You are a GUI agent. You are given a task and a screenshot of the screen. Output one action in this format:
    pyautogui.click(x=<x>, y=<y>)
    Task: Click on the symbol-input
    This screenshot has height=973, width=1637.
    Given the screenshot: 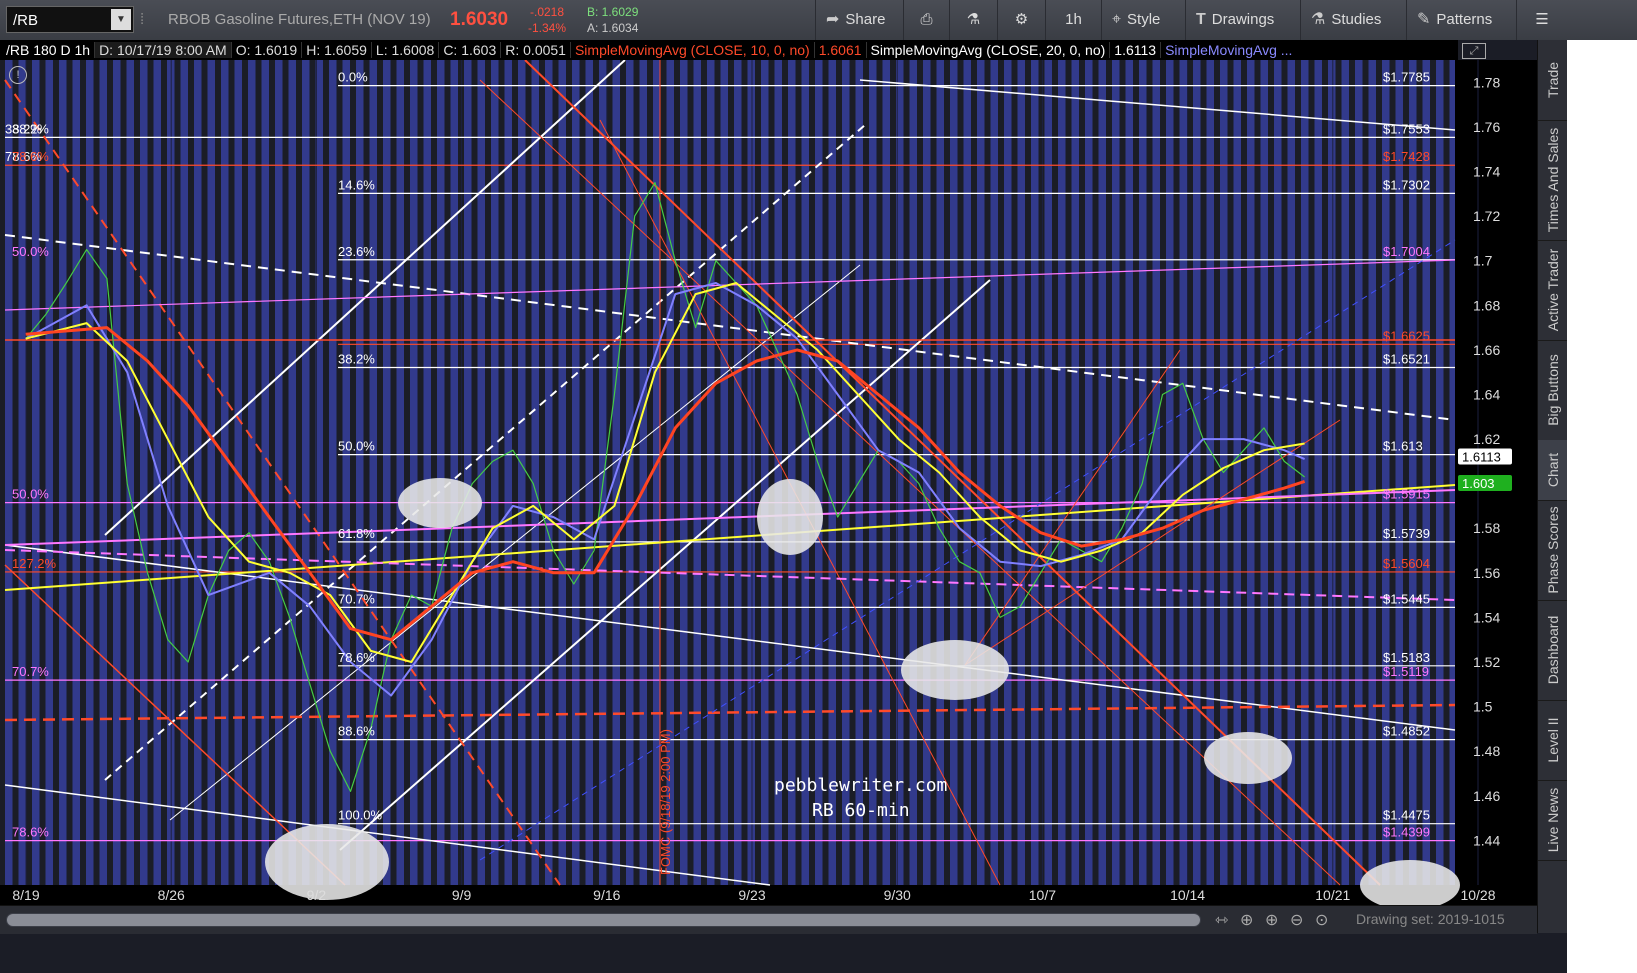 What is the action you would take?
    pyautogui.click(x=62, y=20)
    